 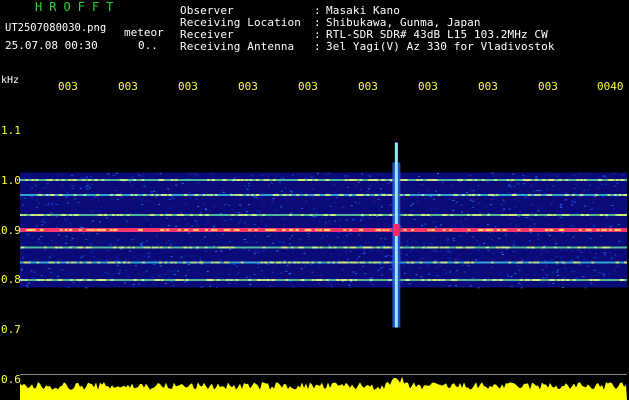 What do you see at coordinates (10, 80) in the screenshot?
I see `freq-unit-label: kHz` at bounding box center [10, 80].